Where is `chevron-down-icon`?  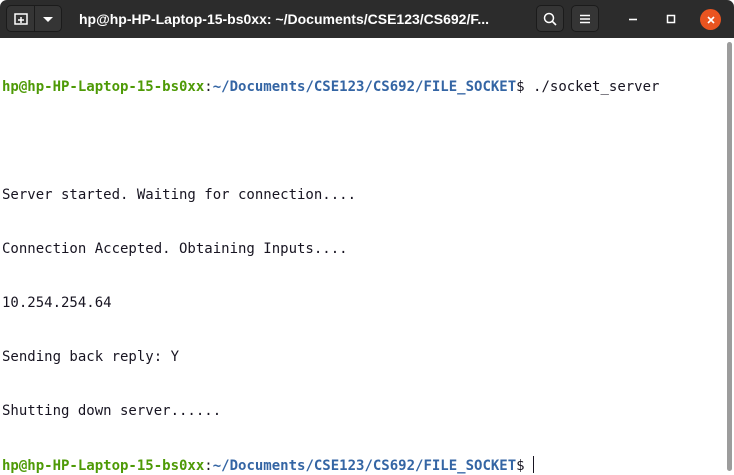
chevron-down-icon is located at coordinates (48, 19).